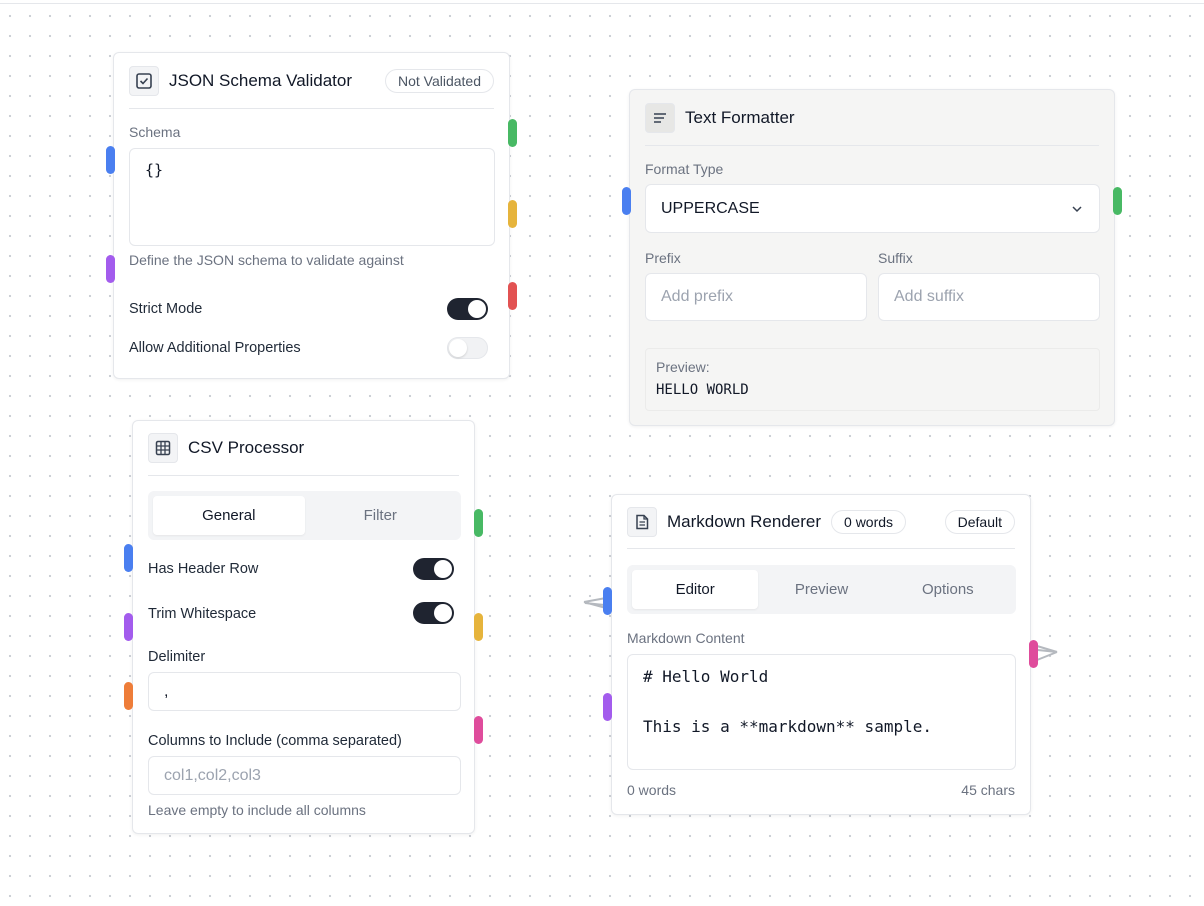  Describe the element at coordinates (260, 80) in the screenshot. I see `node-title: JSON Schema Validator` at that location.